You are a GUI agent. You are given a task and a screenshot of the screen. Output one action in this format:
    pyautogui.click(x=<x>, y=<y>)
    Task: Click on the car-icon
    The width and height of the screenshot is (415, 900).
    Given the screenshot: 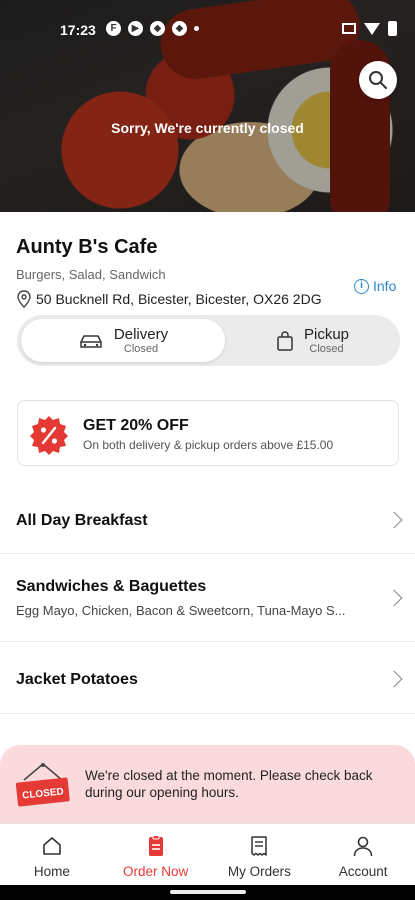 What is the action you would take?
    pyautogui.click(x=91, y=341)
    